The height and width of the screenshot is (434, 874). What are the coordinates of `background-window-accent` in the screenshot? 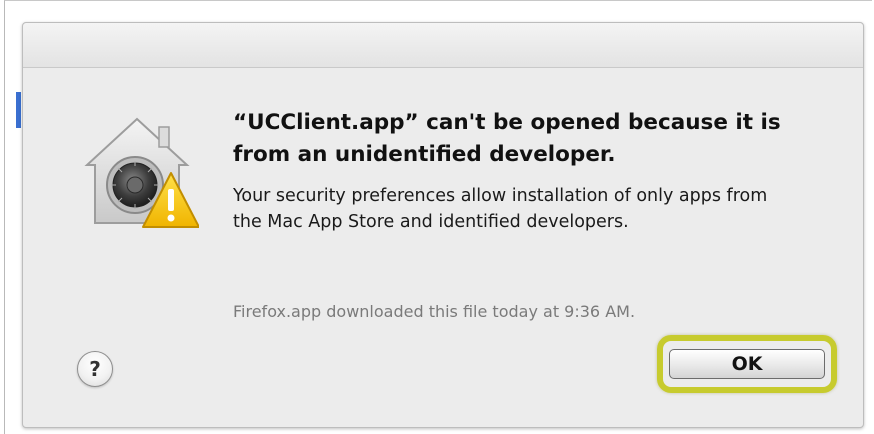 It's located at (18, 110).